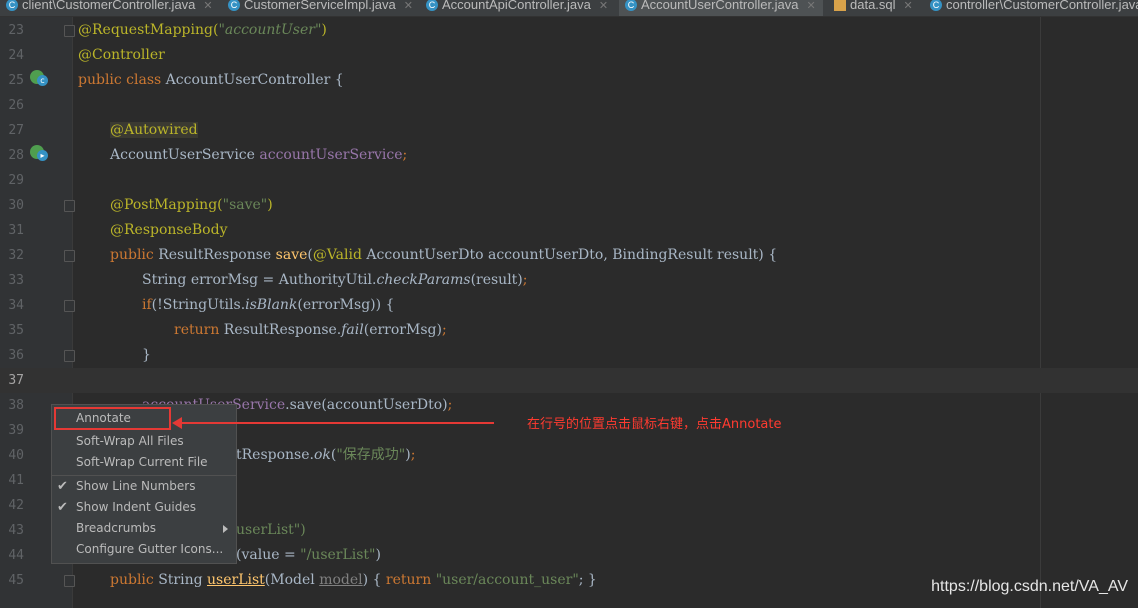 The height and width of the screenshot is (608, 1138). Describe the element at coordinates (12, 80) in the screenshot. I see `line-number: 25` at that location.